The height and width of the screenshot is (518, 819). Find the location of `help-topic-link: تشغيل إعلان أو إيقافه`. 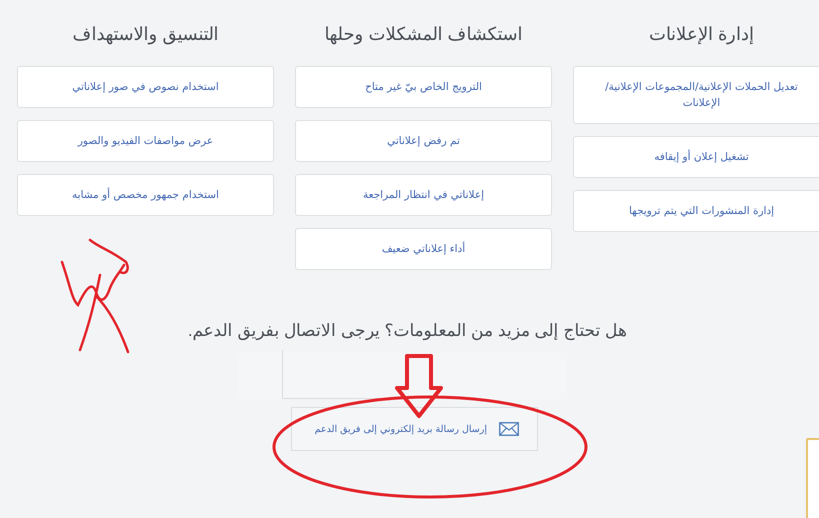

help-topic-link: تشغيل إعلان أو إيقافه is located at coordinates (696, 157).